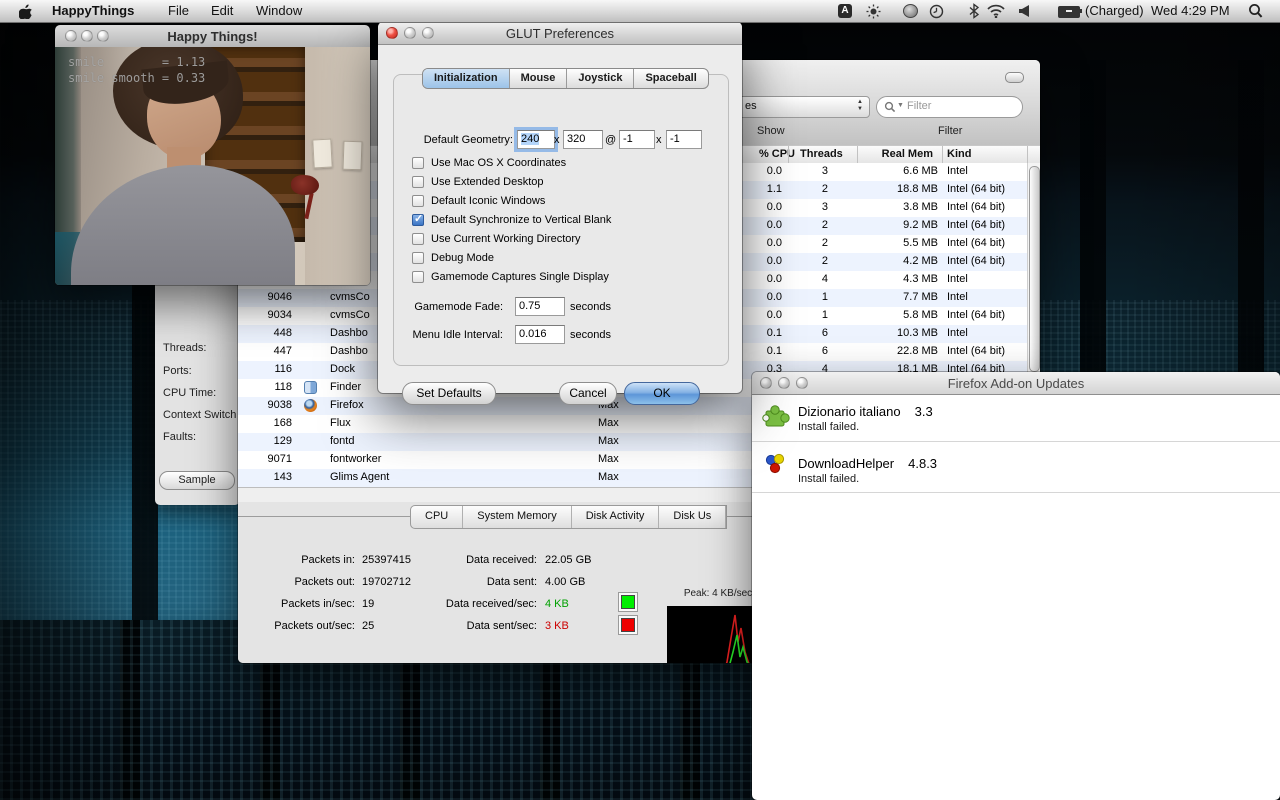 The image size is (1280, 800). What do you see at coordinates (93, 11) in the screenshot?
I see `app-menu: HappyThings` at bounding box center [93, 11].